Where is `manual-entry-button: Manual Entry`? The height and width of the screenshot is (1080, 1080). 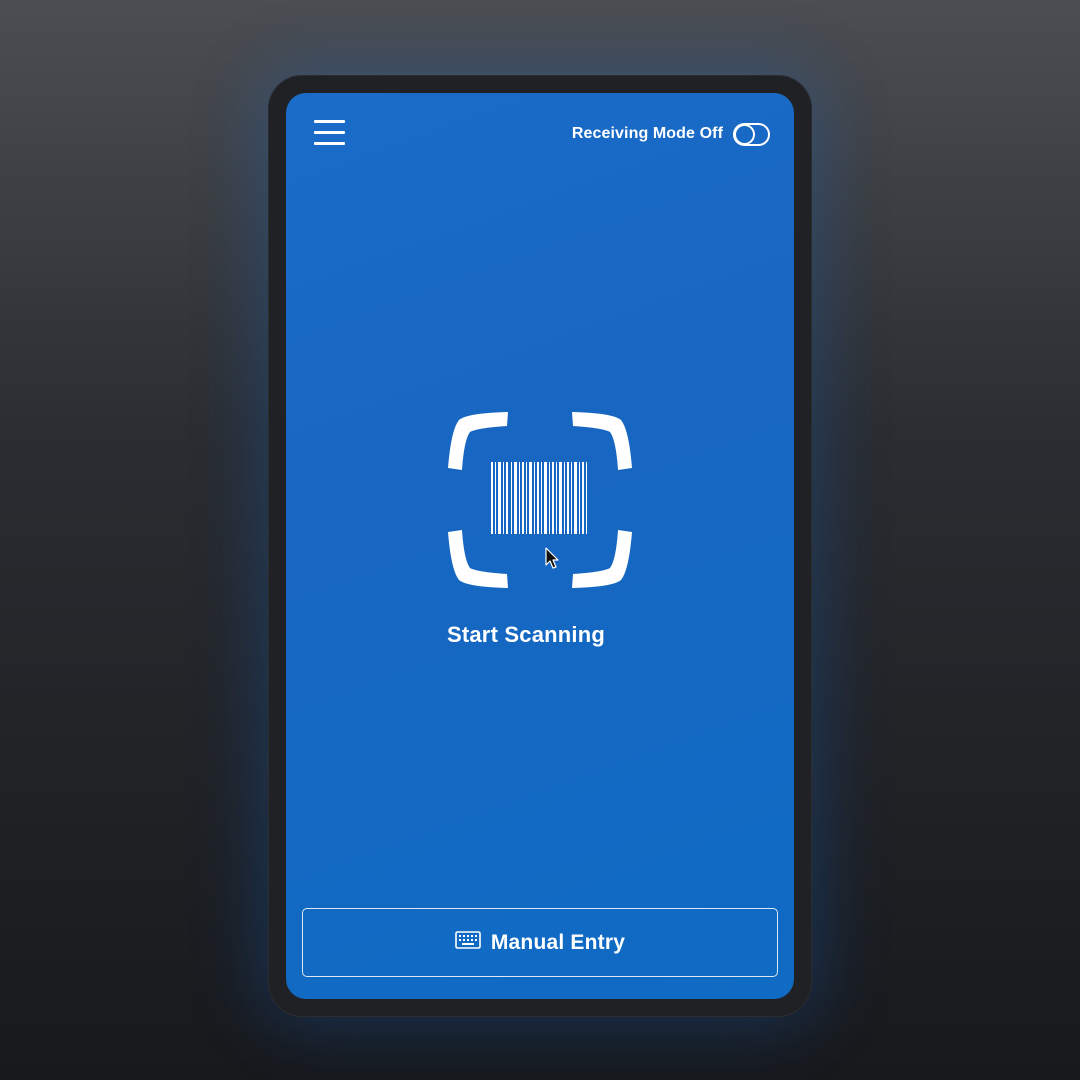 manual-entry-button: Manual Entry is located at coordinates (540, 942).